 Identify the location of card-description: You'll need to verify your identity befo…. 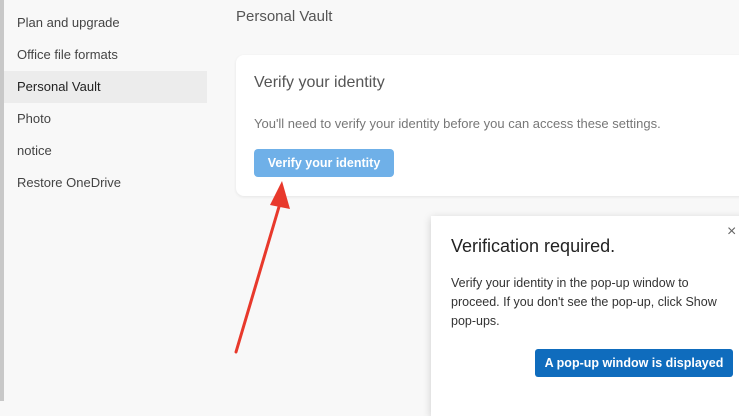
(457, 123).